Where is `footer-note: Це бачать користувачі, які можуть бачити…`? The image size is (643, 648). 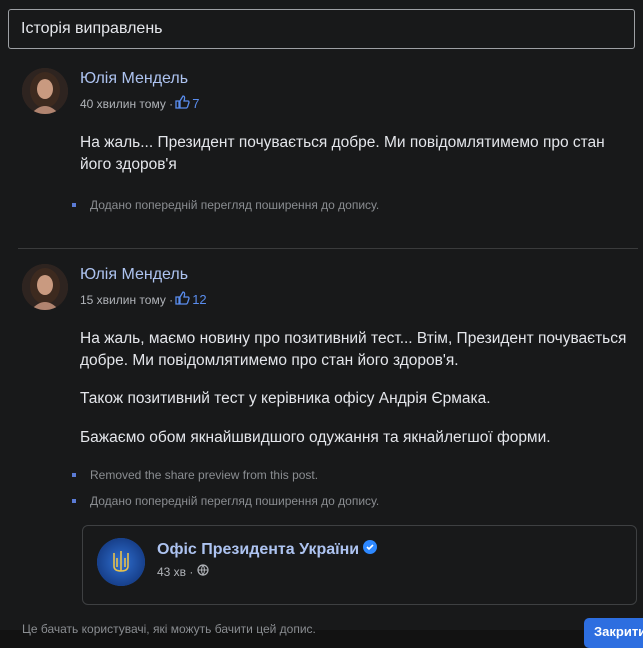
footer-note: Це бачать користувачі, які можуть бачити… is located at coordinates (169, 629).